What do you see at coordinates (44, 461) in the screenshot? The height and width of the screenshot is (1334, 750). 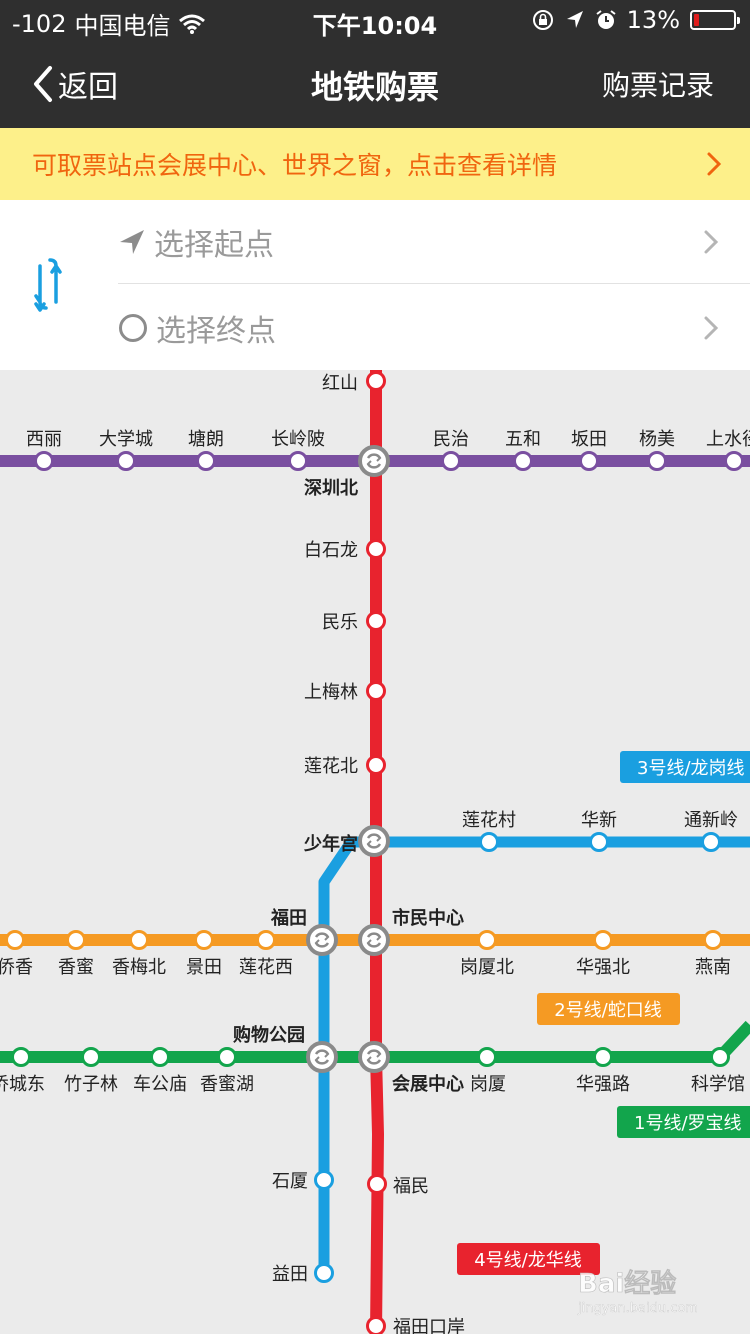 I see `station-xili` at bounding box center [44, 461].